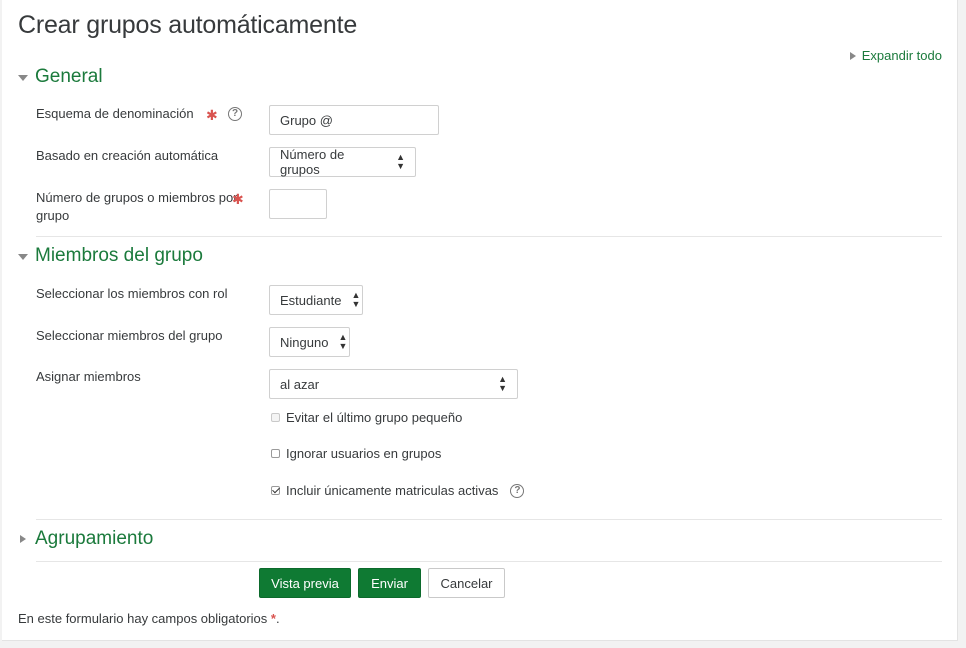 Image resolution: width=966 pixels, height=648 pixels. I want to click on group-members-label: Seleccionar miembros del grupo, so click(129, 335).